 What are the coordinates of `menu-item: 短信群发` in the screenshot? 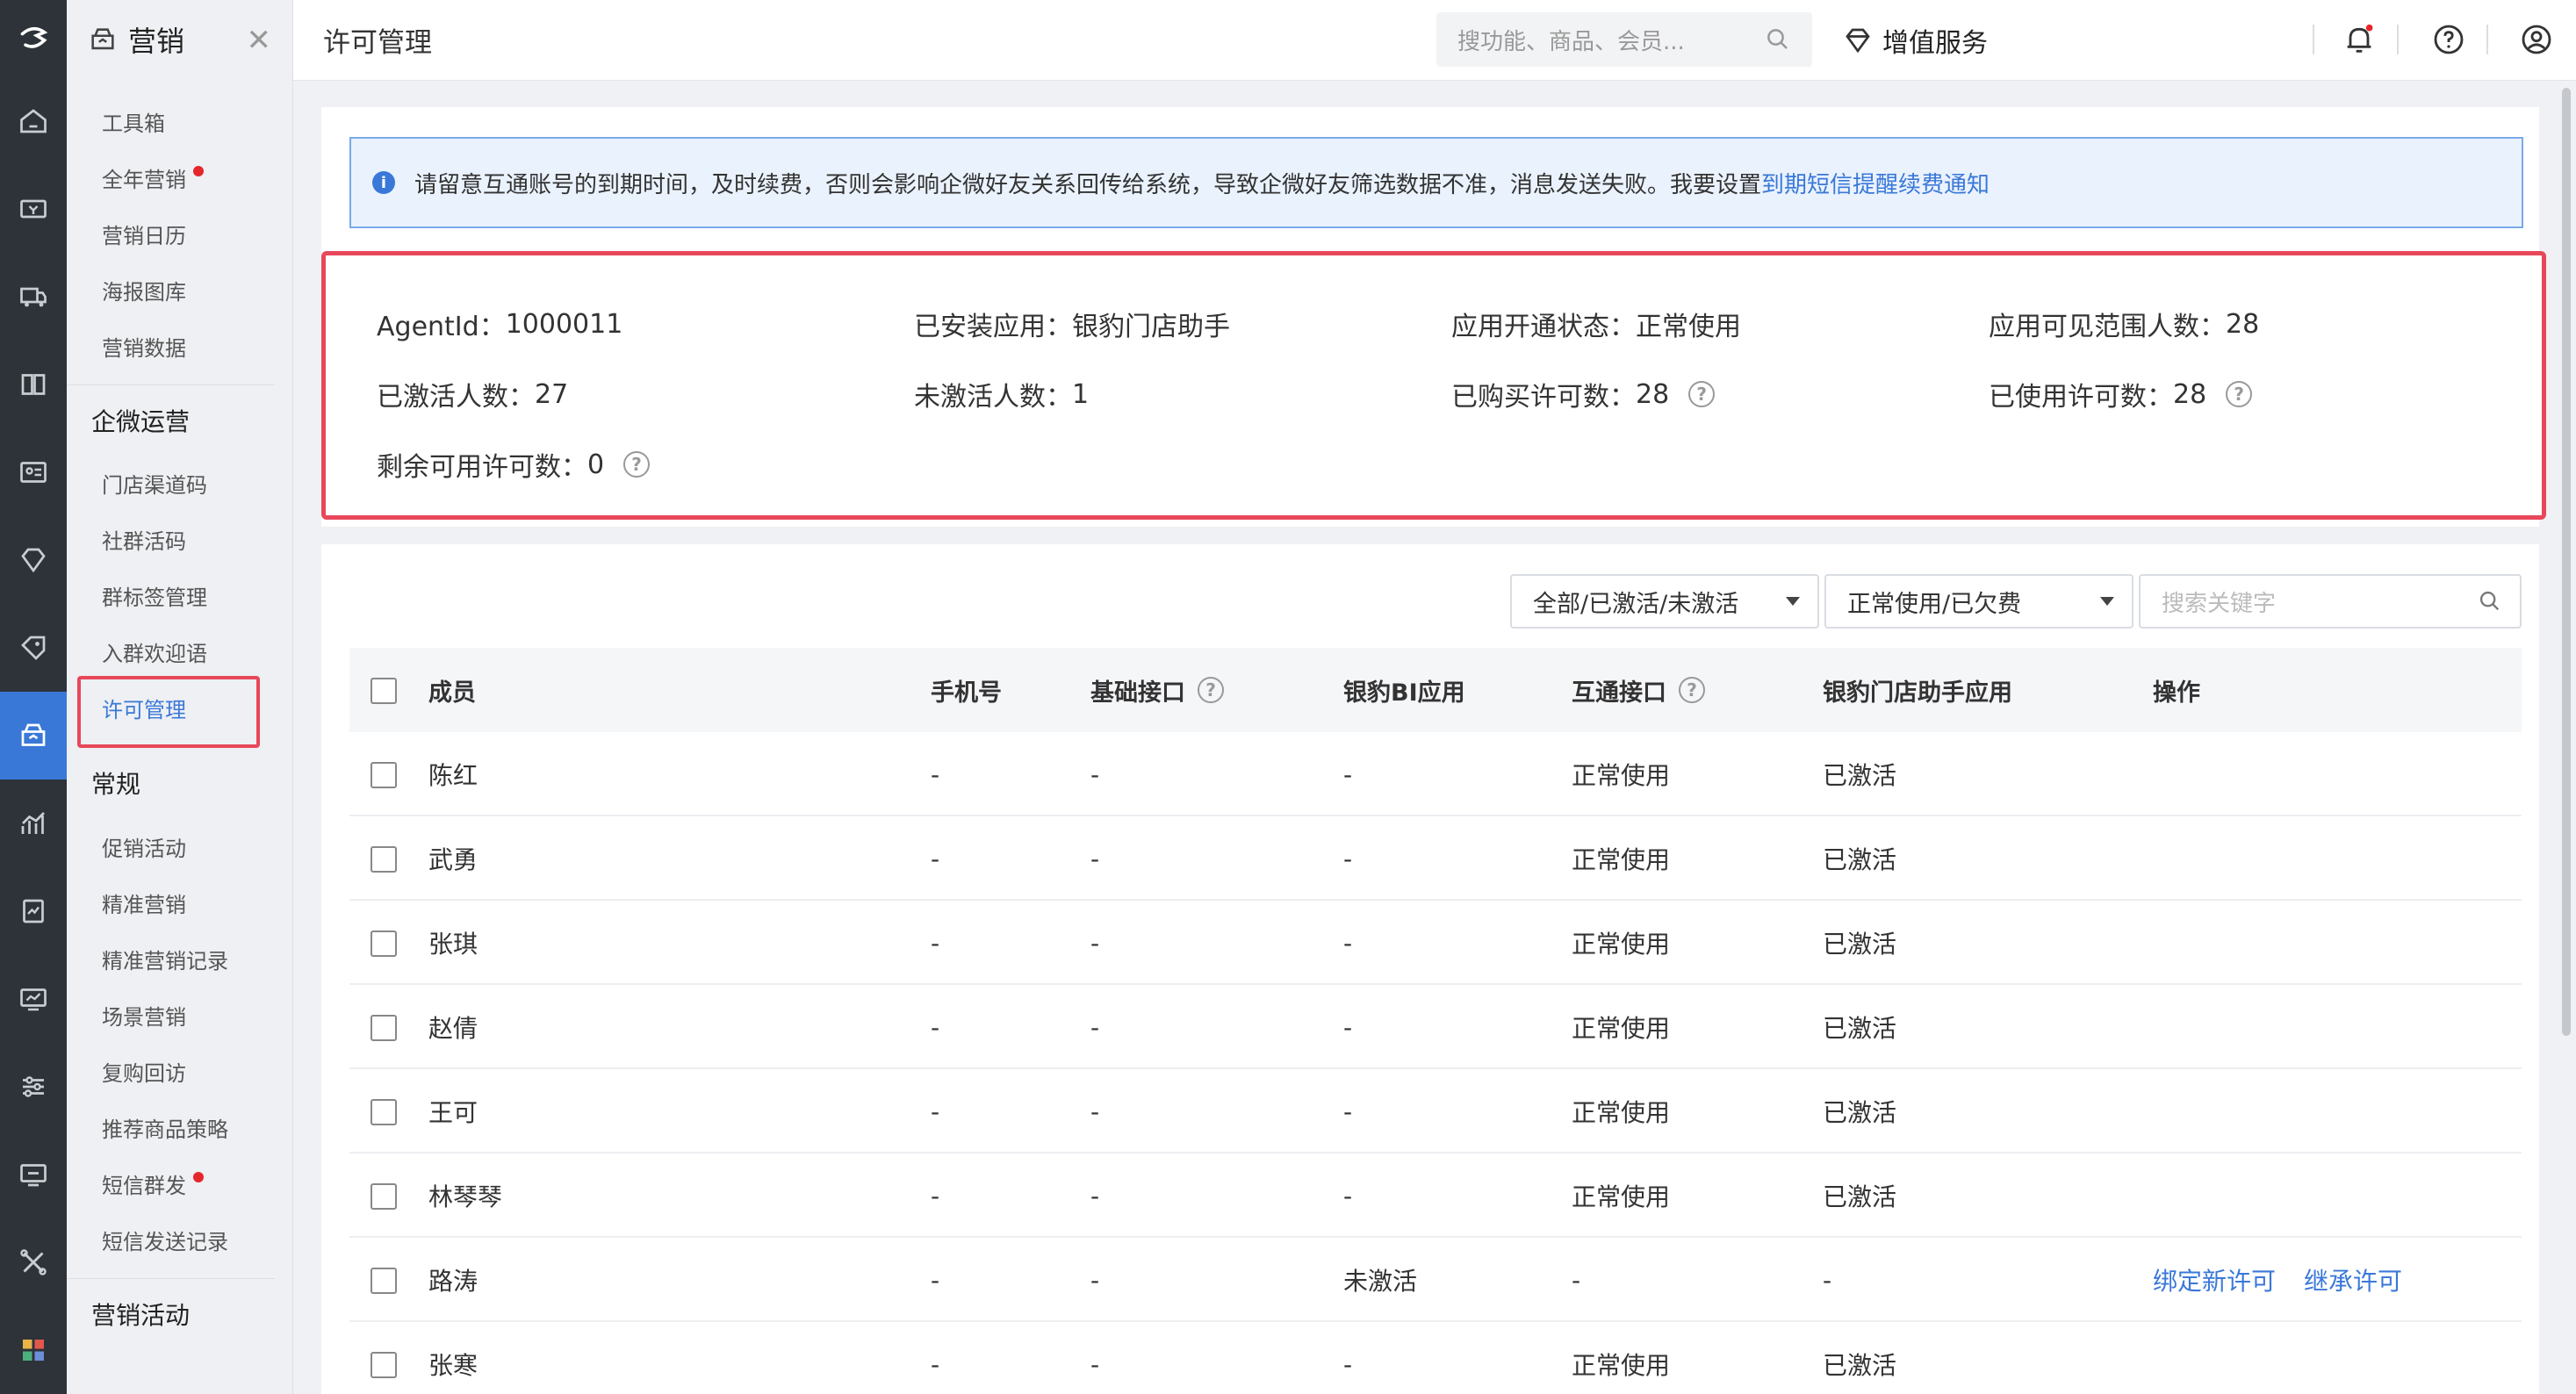 It's located at (179, 1183).